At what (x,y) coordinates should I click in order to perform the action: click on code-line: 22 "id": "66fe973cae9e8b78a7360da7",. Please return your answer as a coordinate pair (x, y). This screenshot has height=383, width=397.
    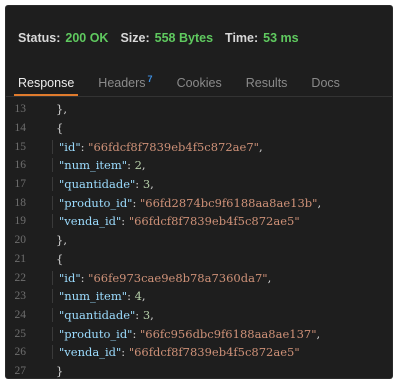
    Looking at the image, I should click on (199, 277).